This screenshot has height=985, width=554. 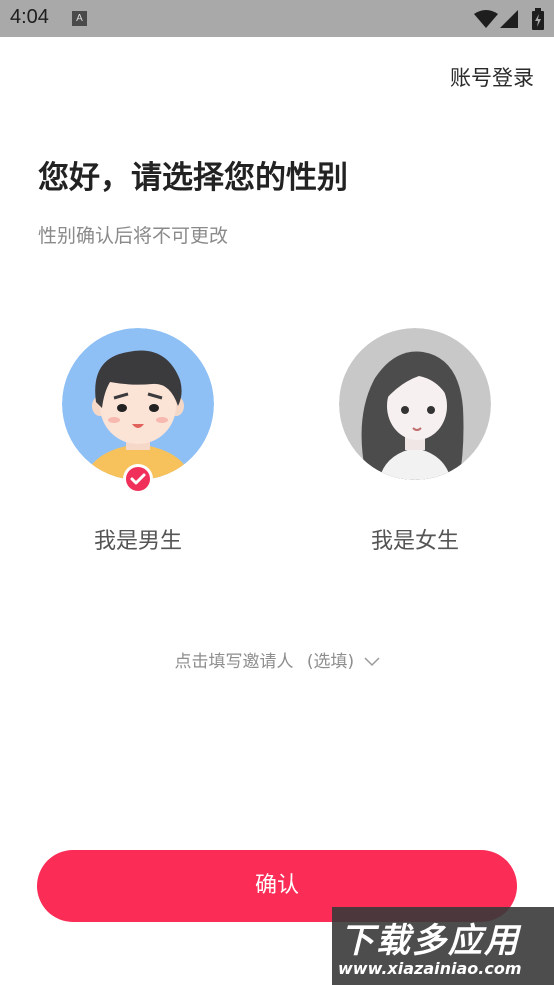 What do you see at coordinates (509, 19) in the screenshot?
I see `signal-icon` at bounding box center [509, 19].